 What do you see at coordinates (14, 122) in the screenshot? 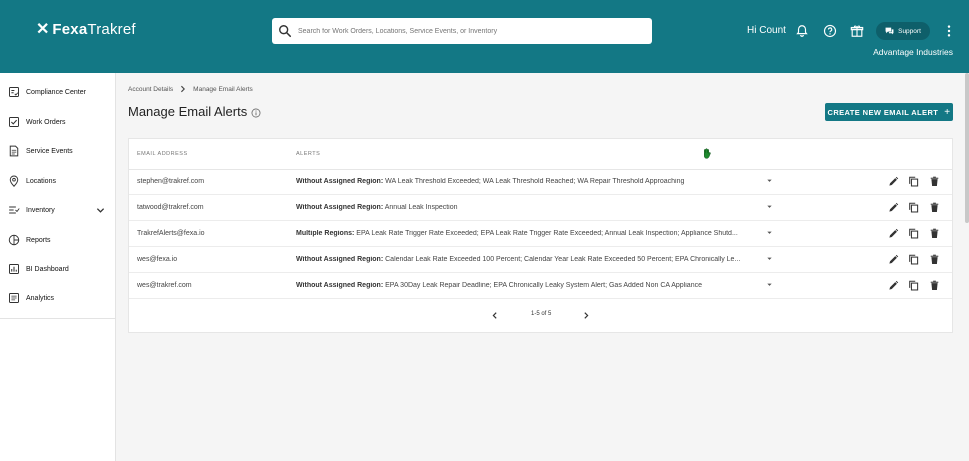
I see `checkbox-icon` at bounding box center [14, 122].